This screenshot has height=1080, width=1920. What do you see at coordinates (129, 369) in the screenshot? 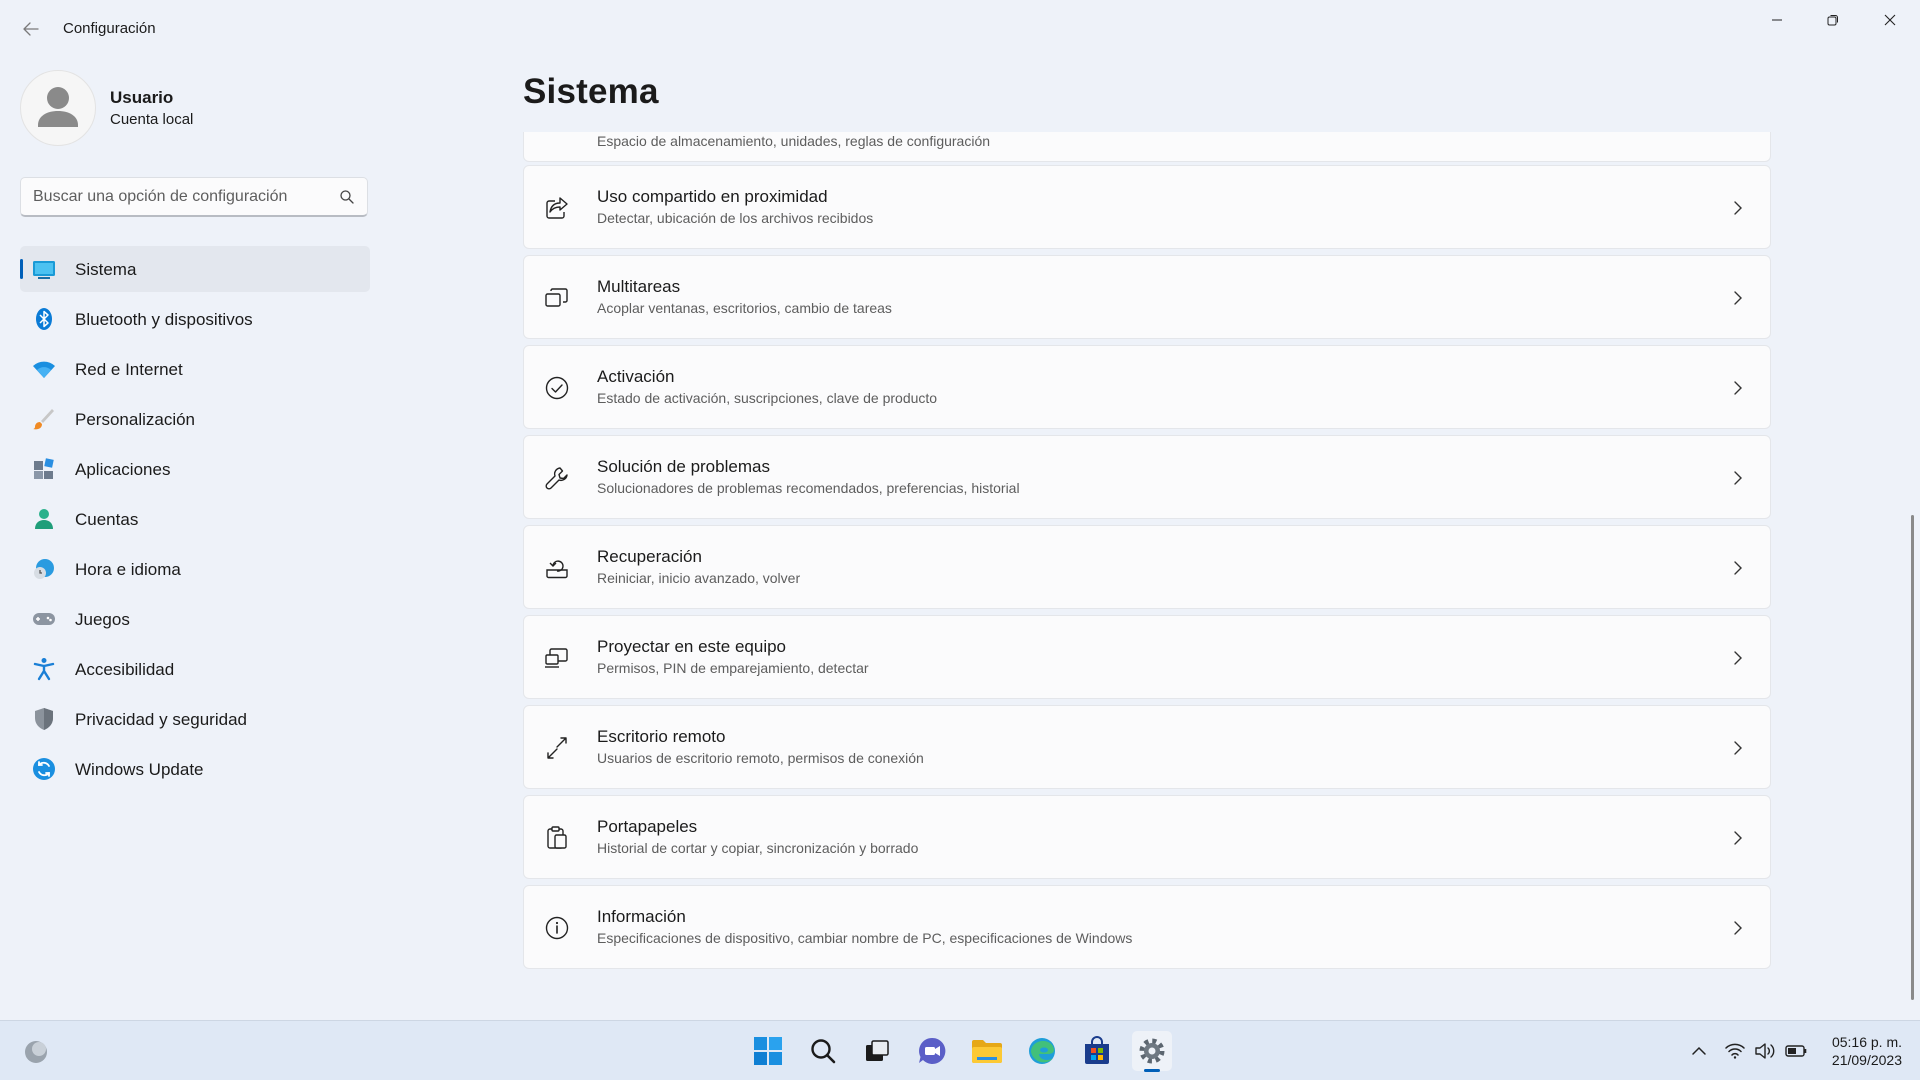
I see `sidebar-item-label: Red e Internet` at bounding box center [129, 369].